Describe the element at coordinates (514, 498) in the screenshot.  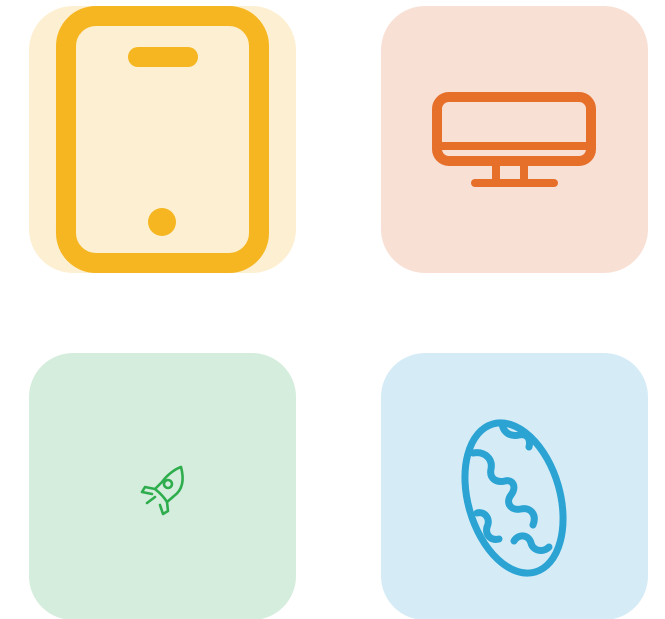
I see `globe-icon` at that location.